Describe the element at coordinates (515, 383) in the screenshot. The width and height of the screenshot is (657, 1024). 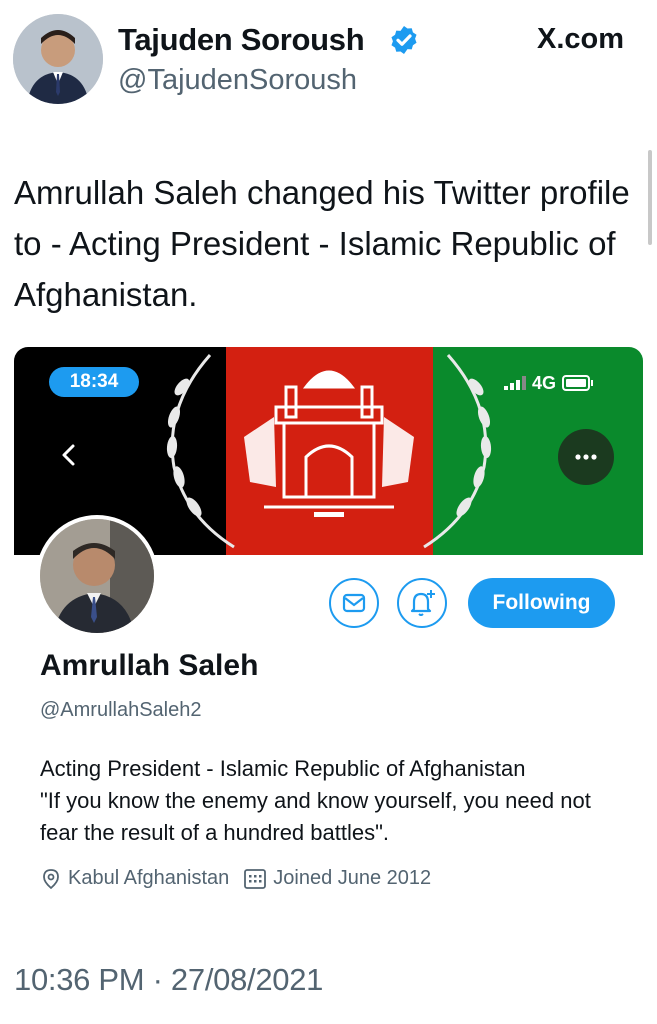
I see `signal-bars-icon` at that location.